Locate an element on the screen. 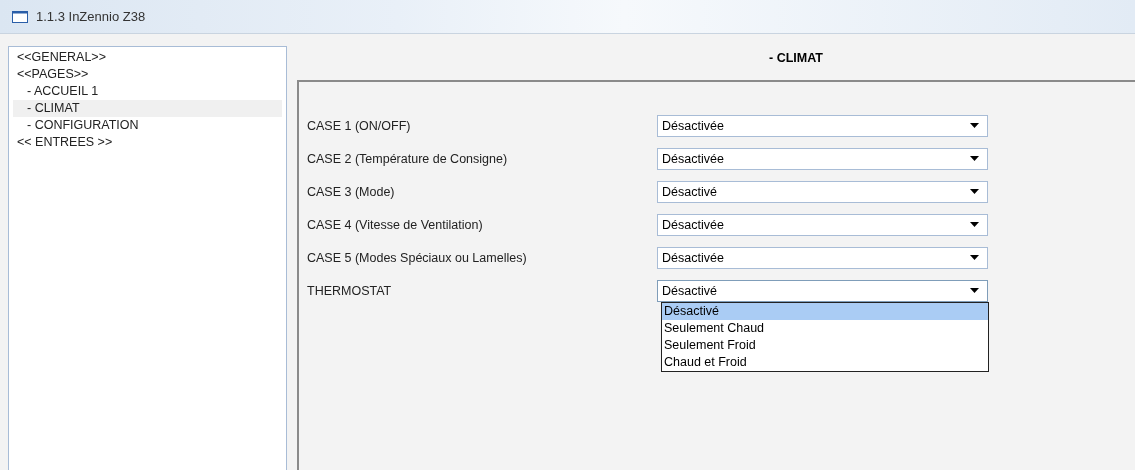  field-label: THERMOSTAT is located at coordinates (350, 290).